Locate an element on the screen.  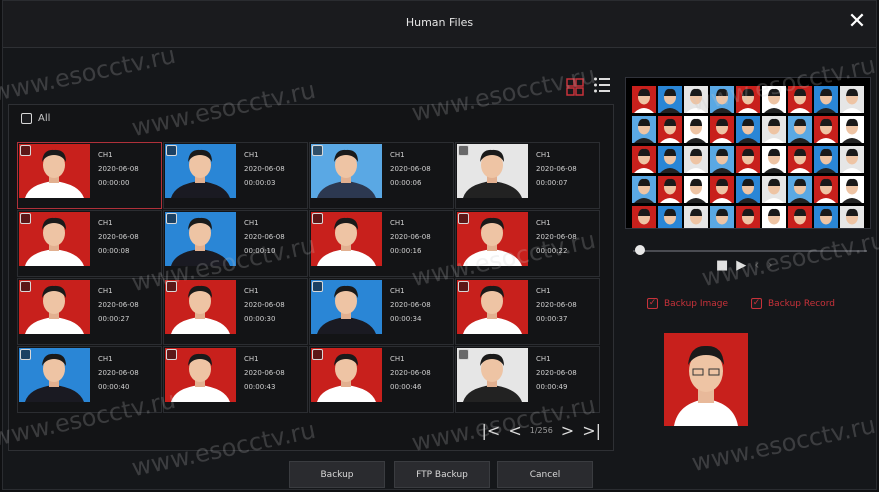
face-mosaic-image is located at coordinates (748, 157).